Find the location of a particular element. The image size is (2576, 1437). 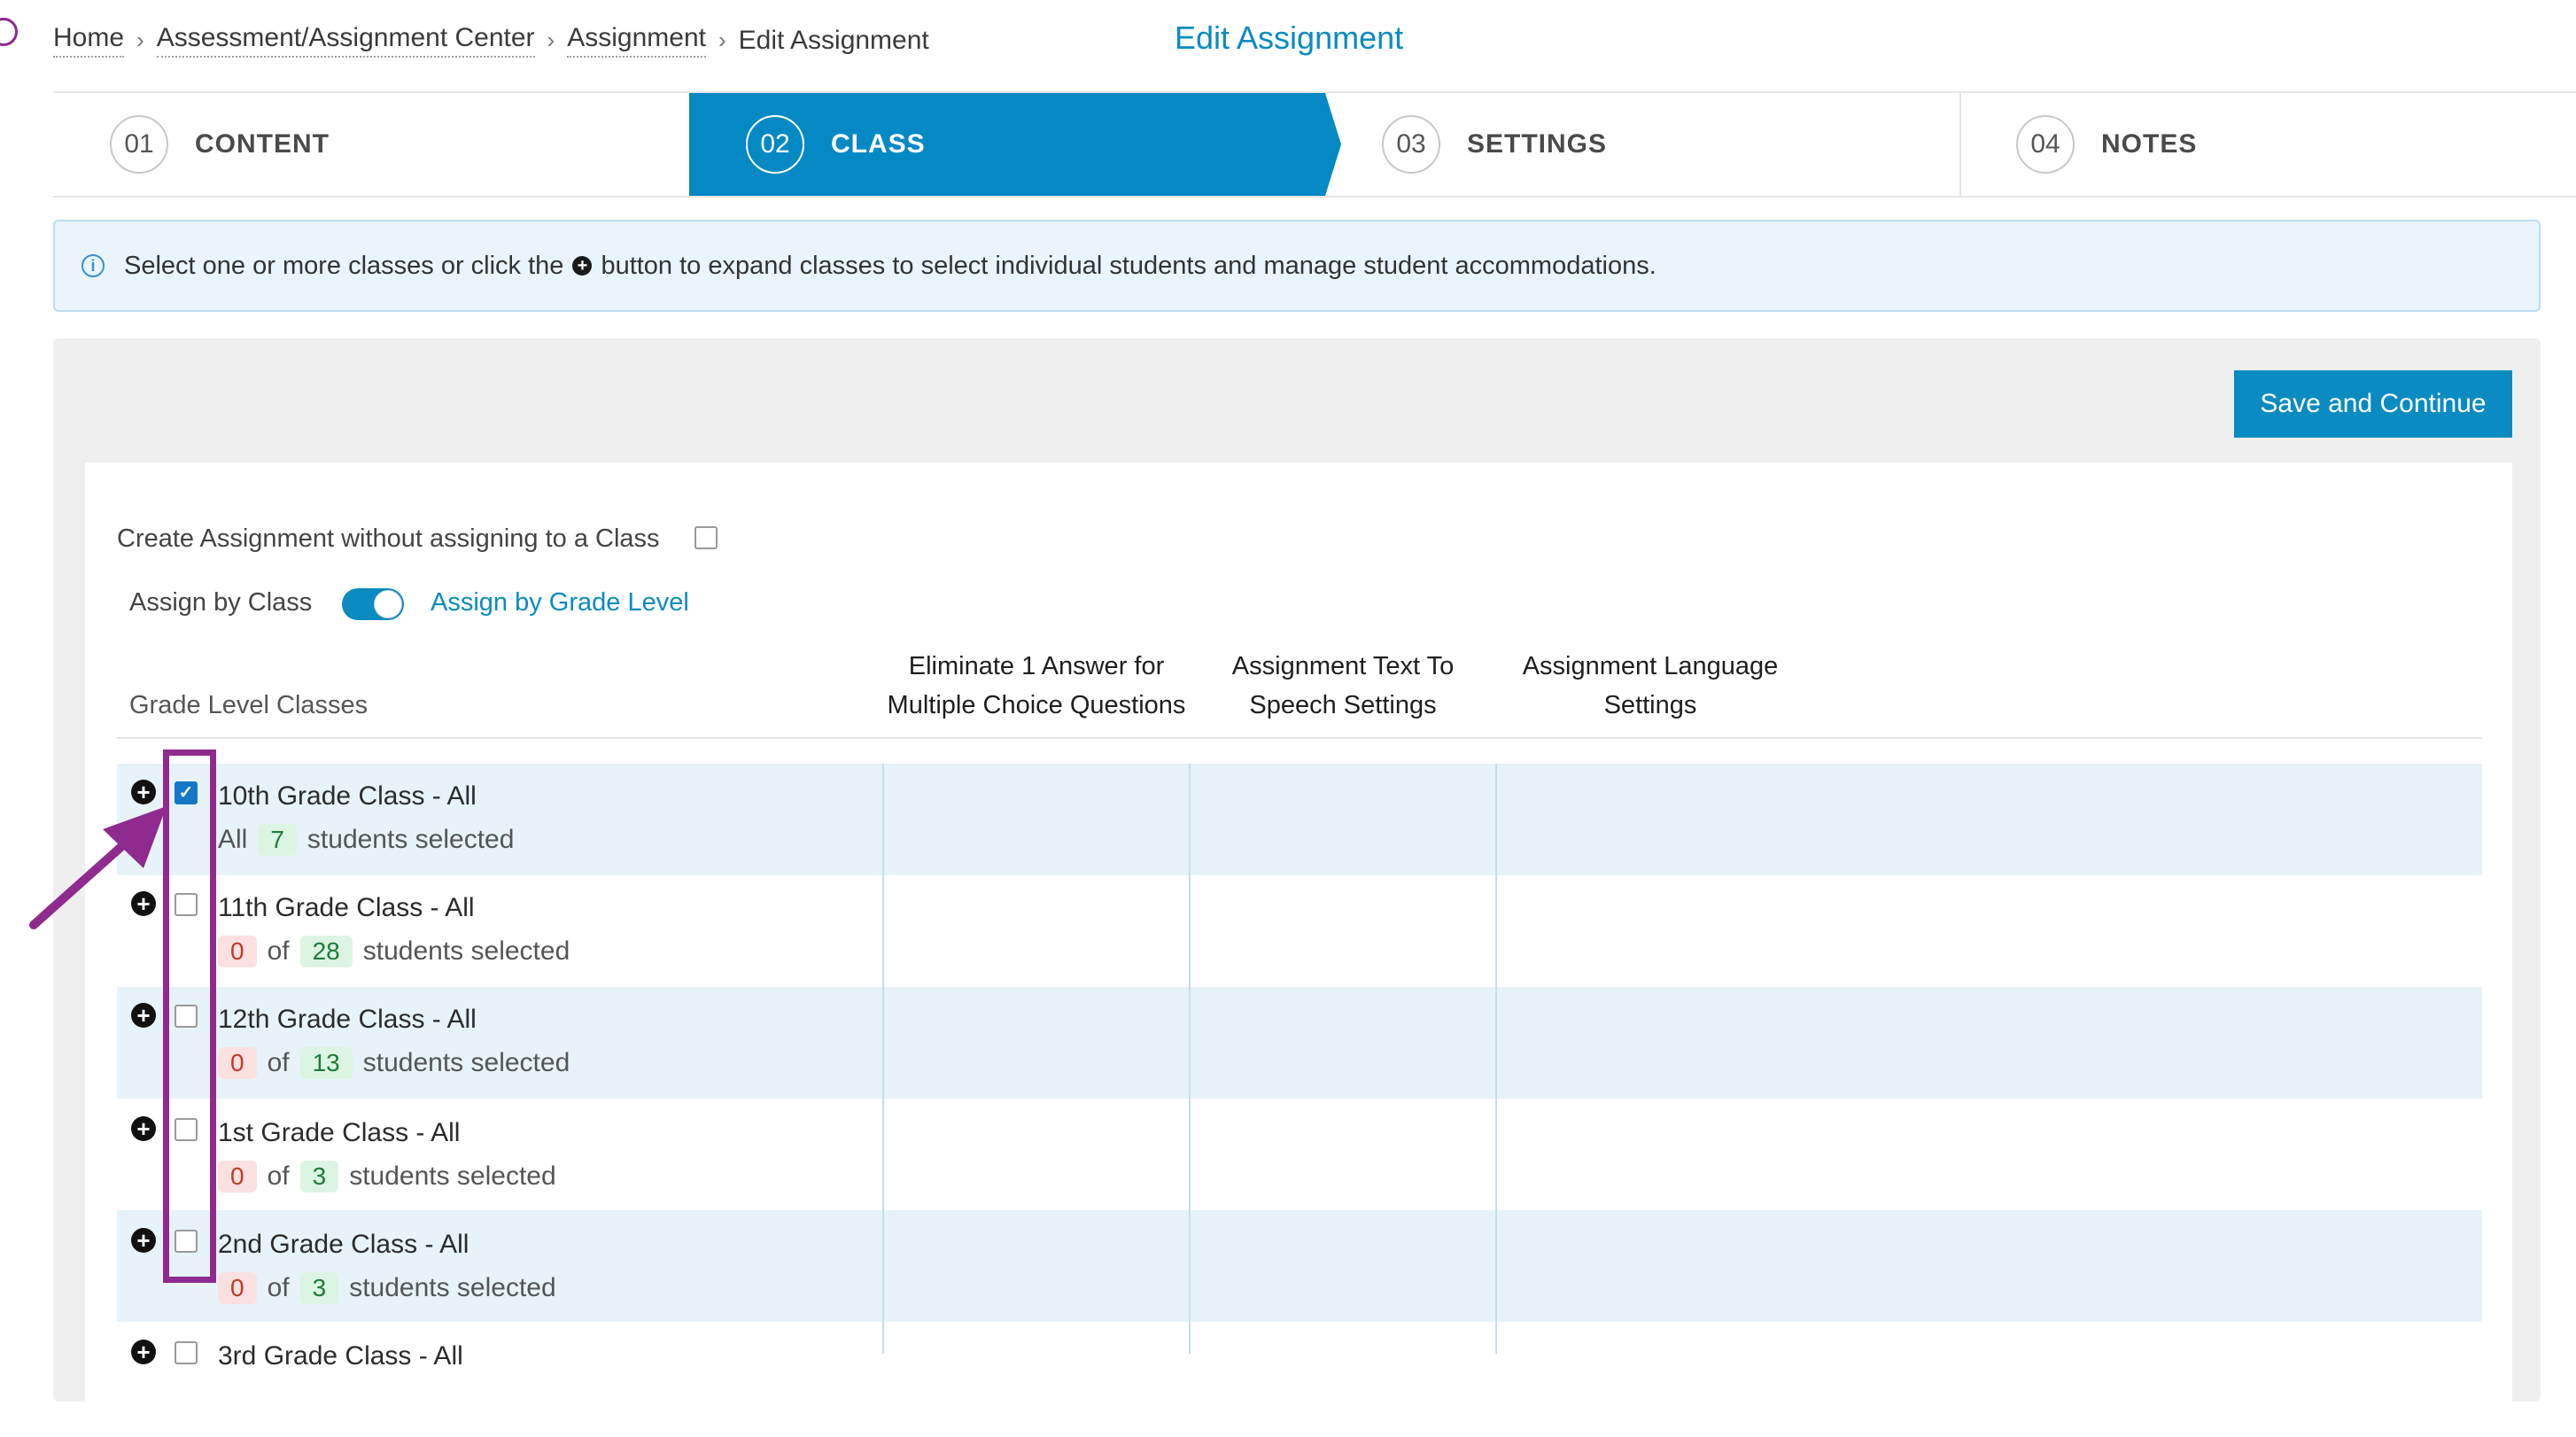

step-number: 01 is located at coordinates (139, 144).